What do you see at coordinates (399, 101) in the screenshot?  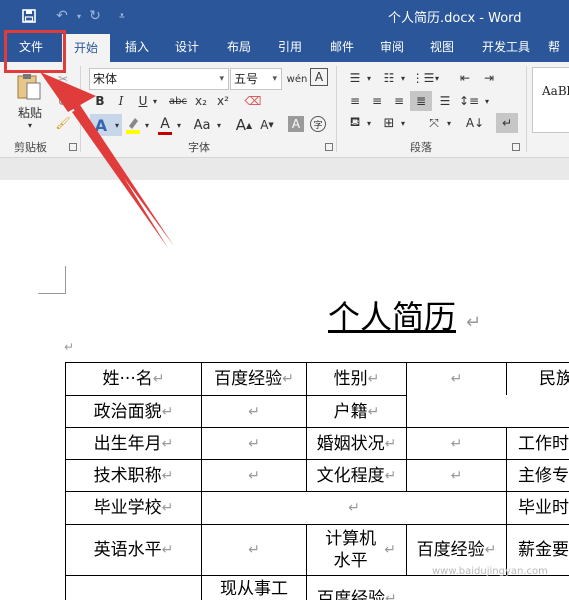 I see `align-right-icon: ≡` at bounding box center [399, 101].